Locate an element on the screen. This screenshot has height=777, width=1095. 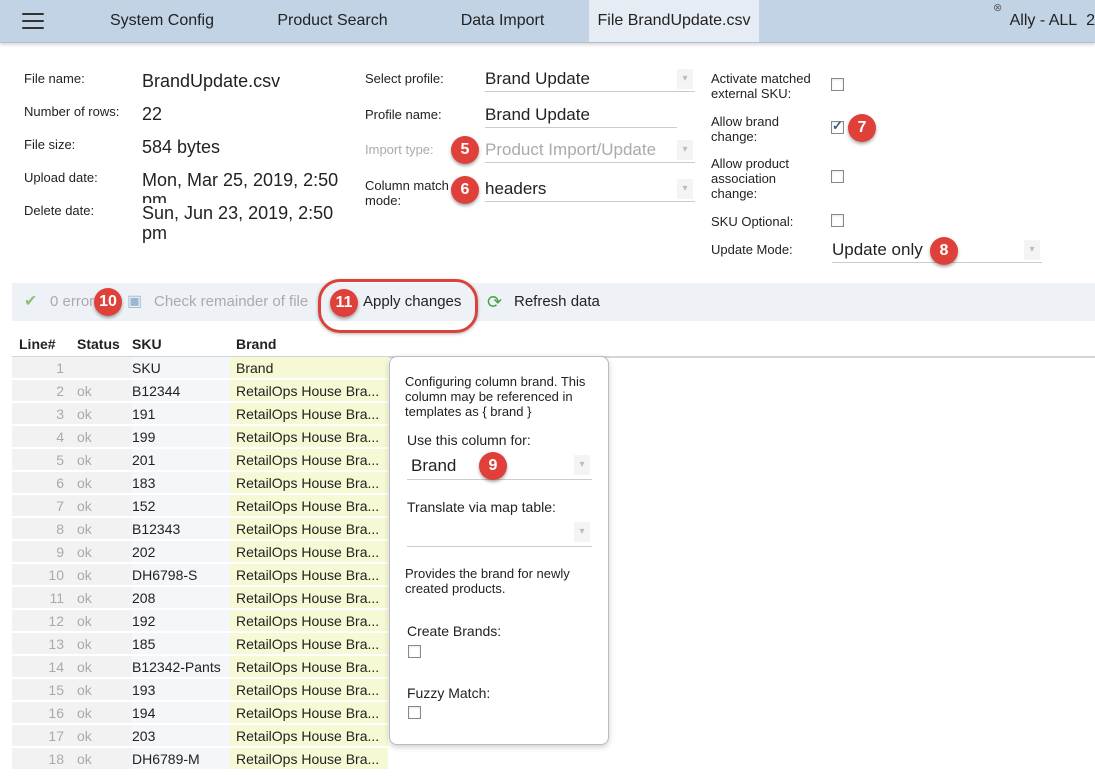
profile-name-input: Brand Update is located at coordinates (581, 115).